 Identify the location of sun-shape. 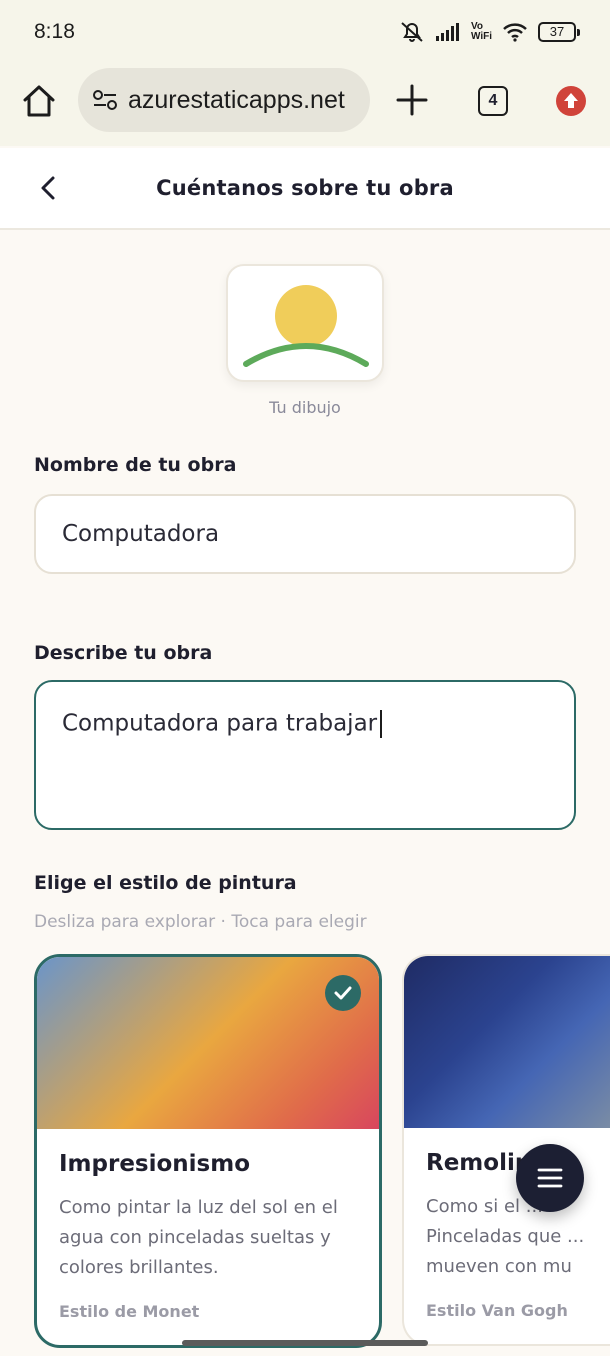
(306, 316).